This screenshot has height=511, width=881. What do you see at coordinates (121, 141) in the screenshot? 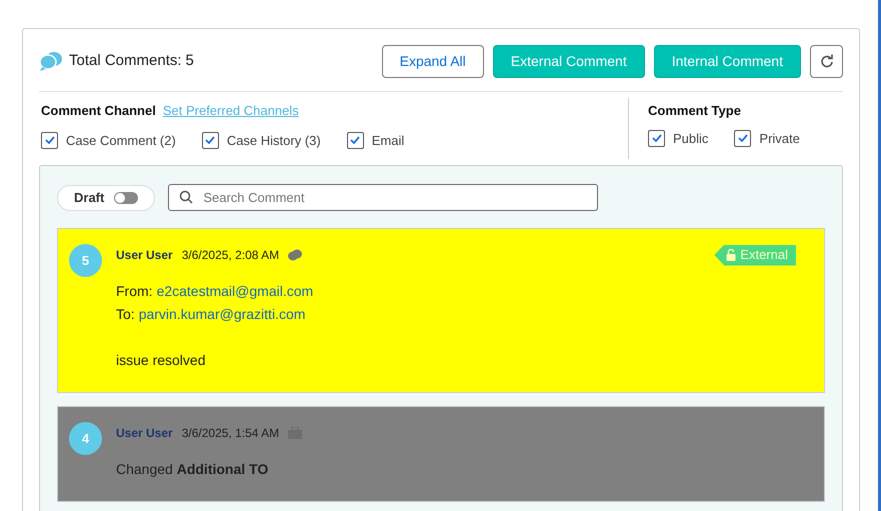
I see `checkbox-label: Case Comment (2)` at bounding box center [121, 141].